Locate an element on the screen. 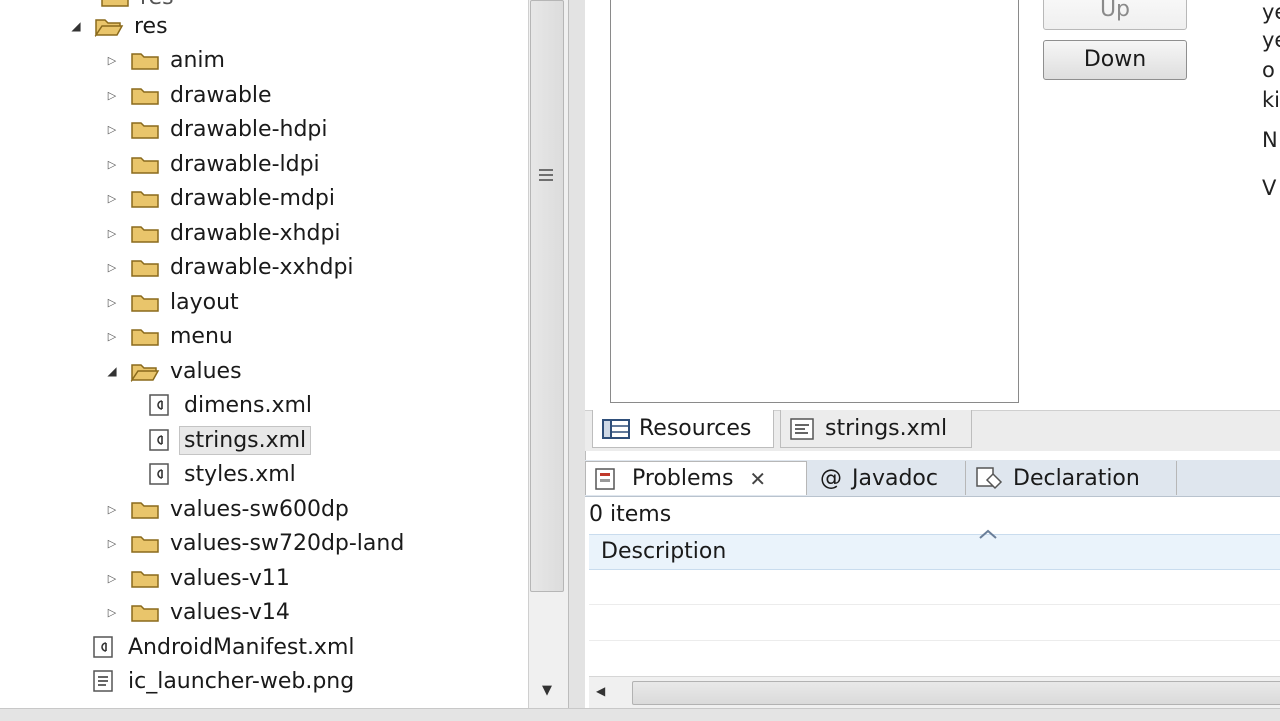 The height and width of the screenshot is (721, 1280). javadoc-icon: @ is located at coordinates (831, 478).